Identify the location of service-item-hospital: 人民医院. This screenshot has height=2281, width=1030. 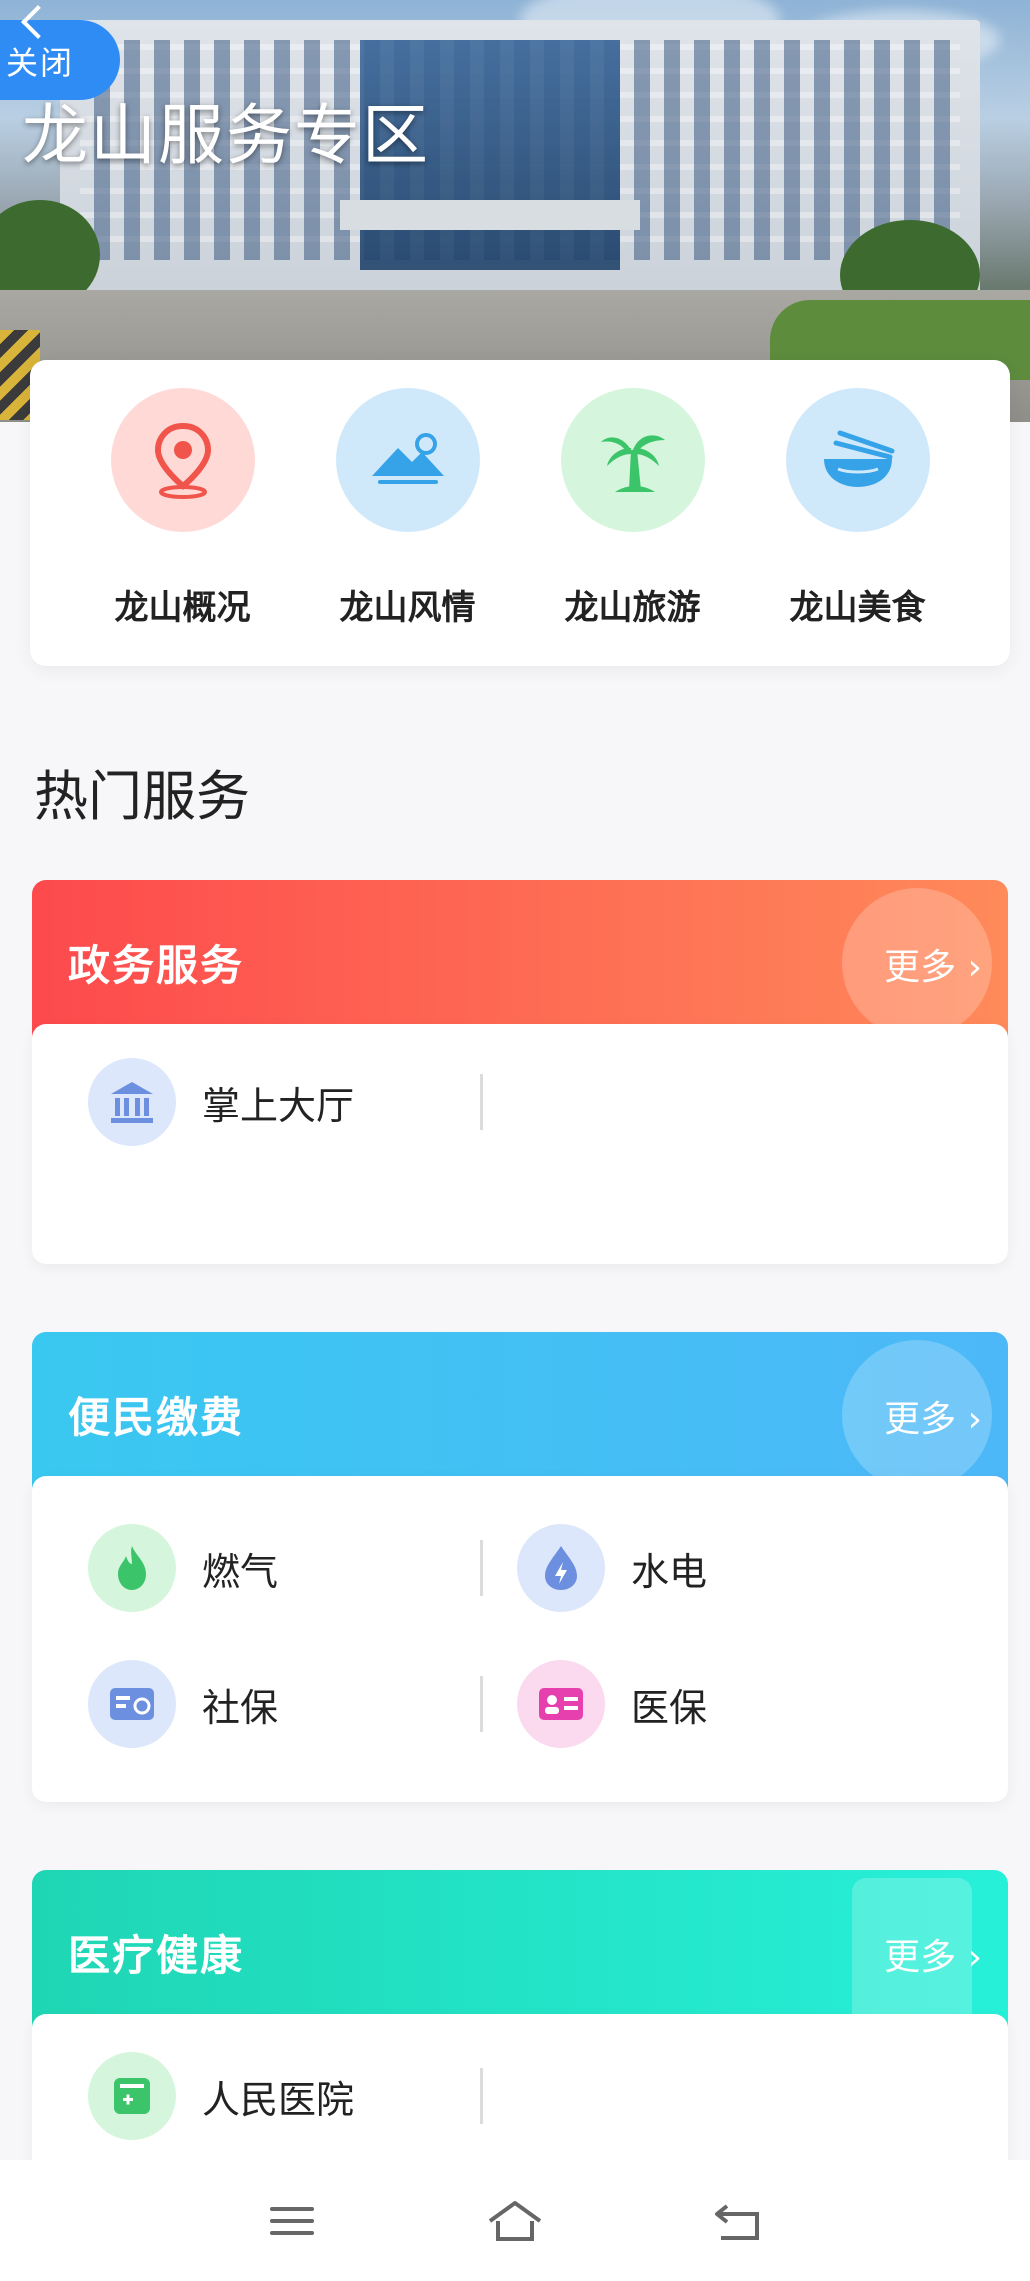
(256, 2096).